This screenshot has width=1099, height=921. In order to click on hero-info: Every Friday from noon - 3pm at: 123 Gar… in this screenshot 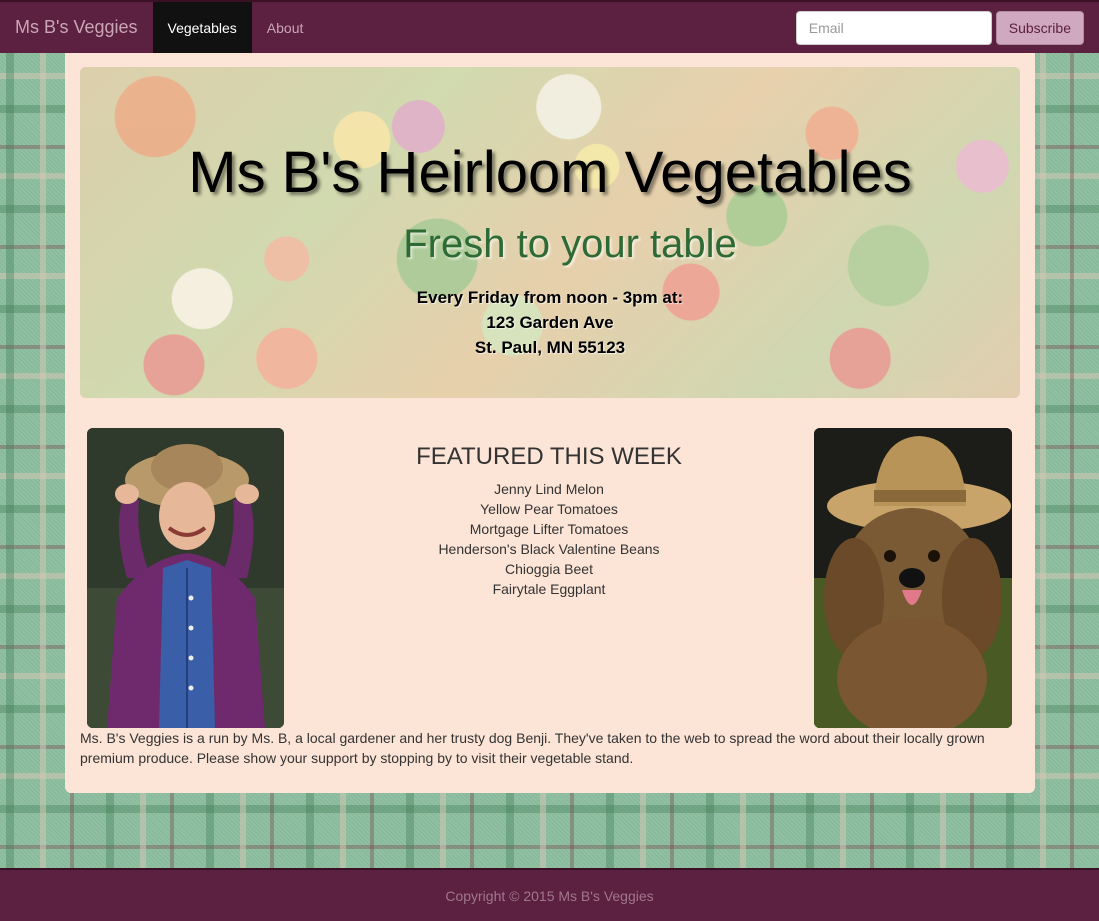, I will do `click(550, 322)`.